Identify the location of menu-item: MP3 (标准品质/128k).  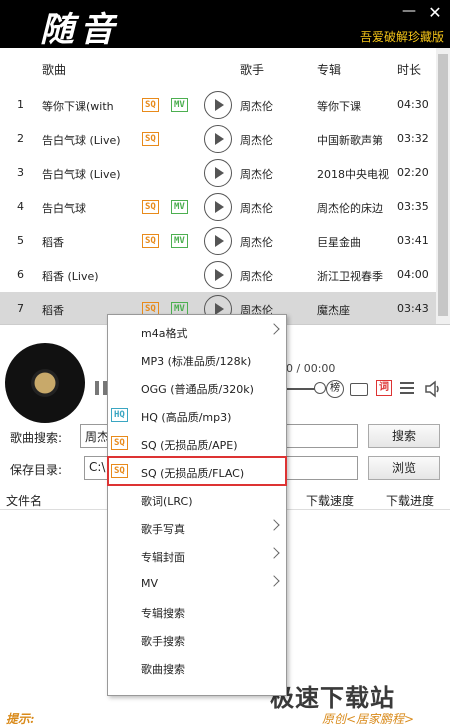
(197, 359).